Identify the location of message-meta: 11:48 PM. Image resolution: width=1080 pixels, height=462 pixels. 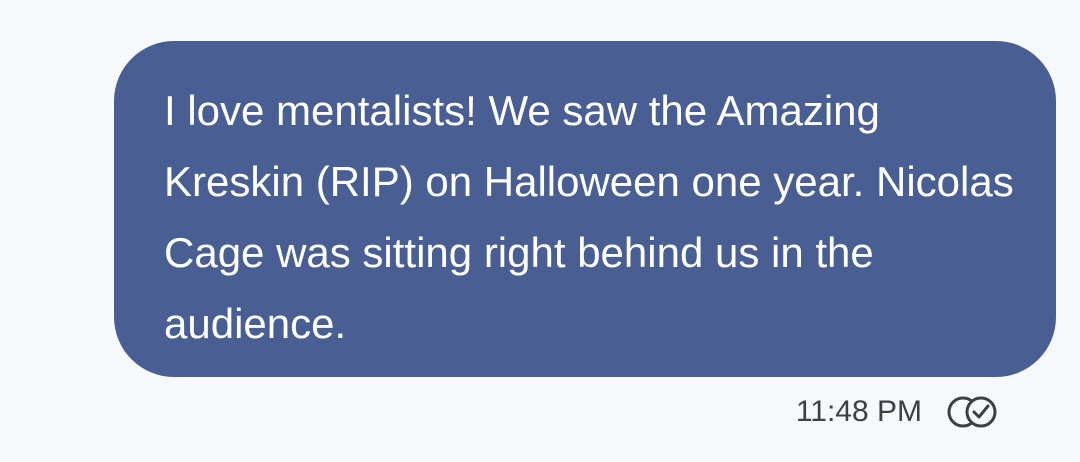
(899, 412).